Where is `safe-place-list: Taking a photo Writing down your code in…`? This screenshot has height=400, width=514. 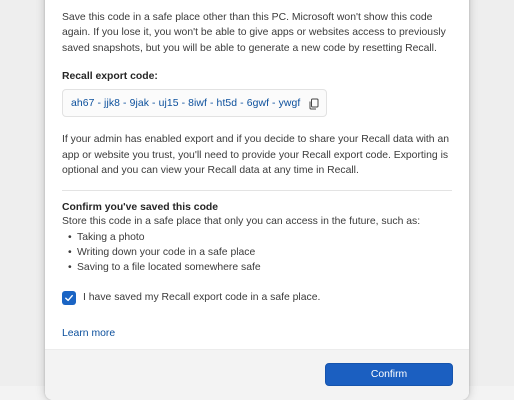
safe-place-list: Taking a photo Writing down your code in… is located at coordinates (257, 252).